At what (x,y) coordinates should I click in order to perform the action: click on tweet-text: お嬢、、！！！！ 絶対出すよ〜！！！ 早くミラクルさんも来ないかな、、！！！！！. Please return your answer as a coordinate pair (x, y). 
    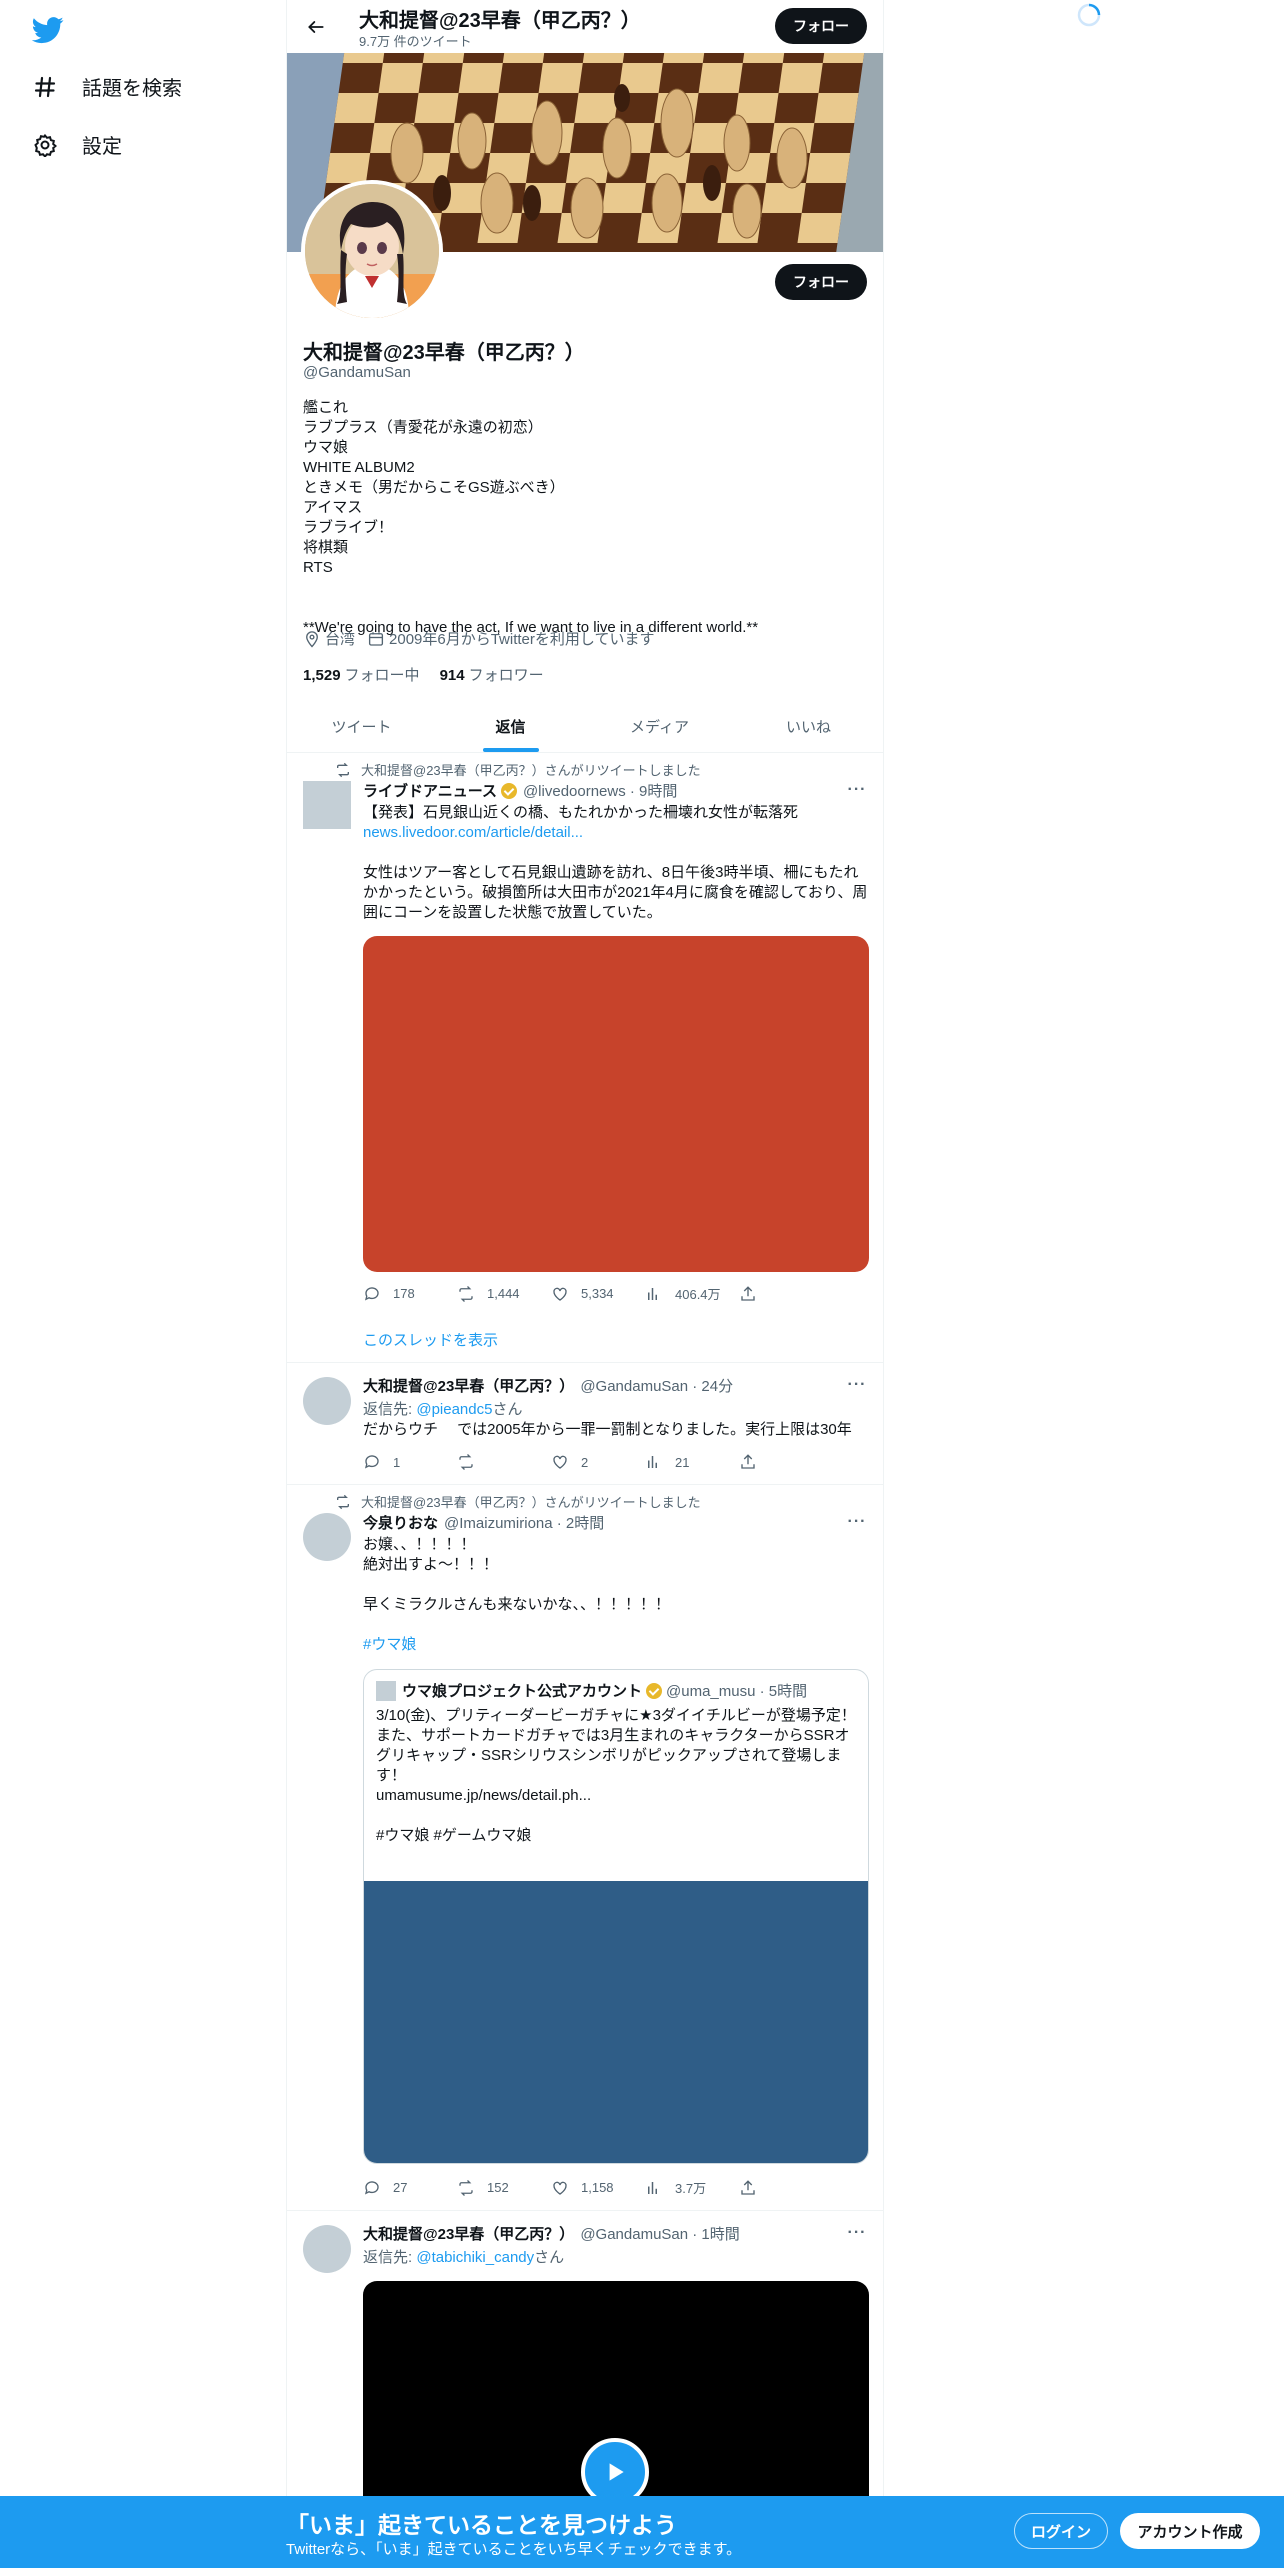
    Looking at the image, I should click on (517, 1574).